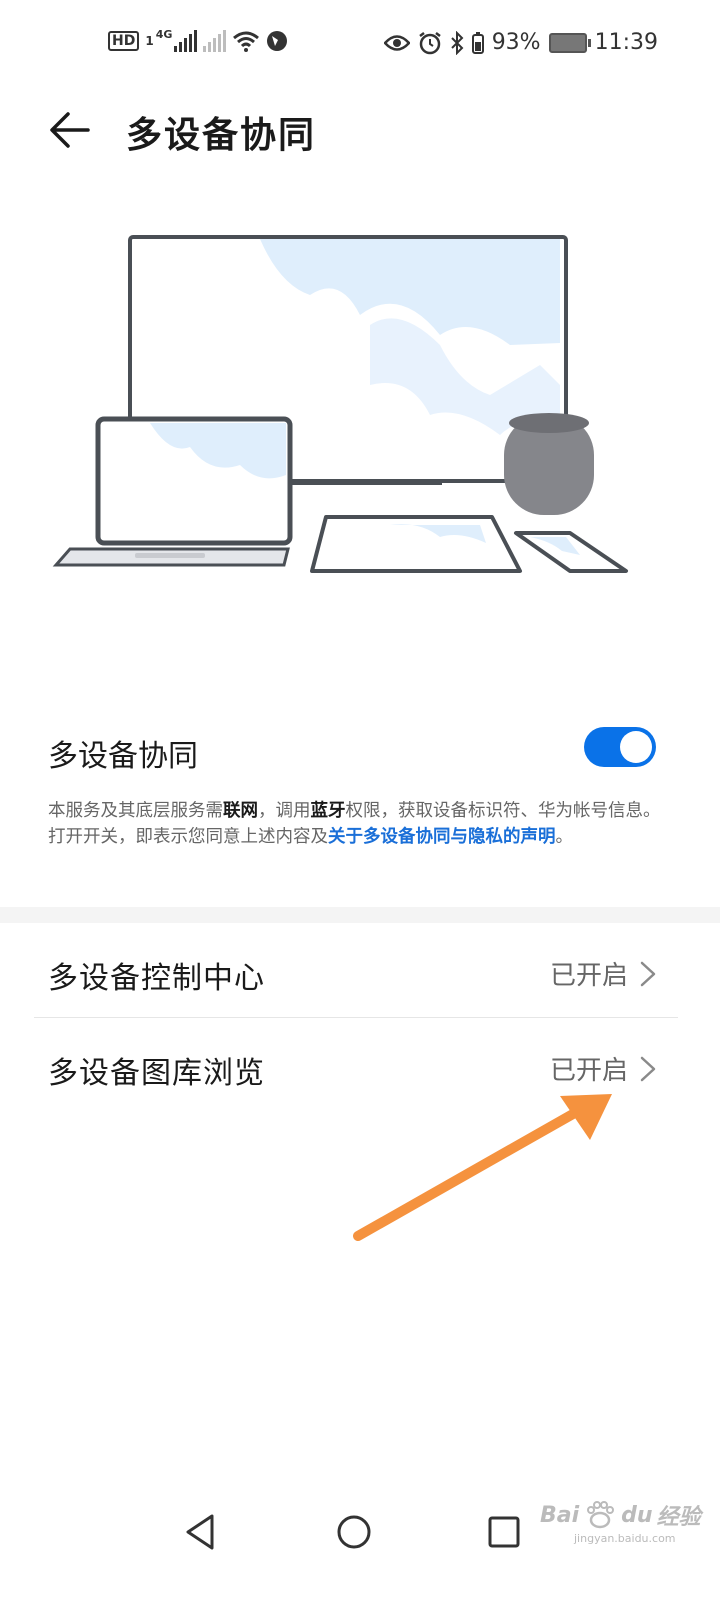  What do you see at coordinates (246, 41) in the screenshot?
I see `wifi-icon` at bounding box center [246, 41].